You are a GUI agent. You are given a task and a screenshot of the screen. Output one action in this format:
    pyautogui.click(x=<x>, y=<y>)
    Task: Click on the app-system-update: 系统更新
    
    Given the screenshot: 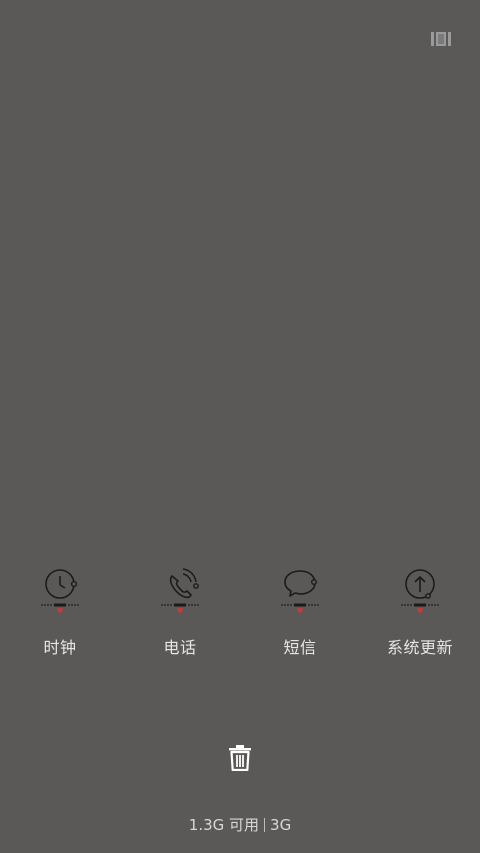 What is the action you would take?
    pyautogui.click(x=420, y=616)
    